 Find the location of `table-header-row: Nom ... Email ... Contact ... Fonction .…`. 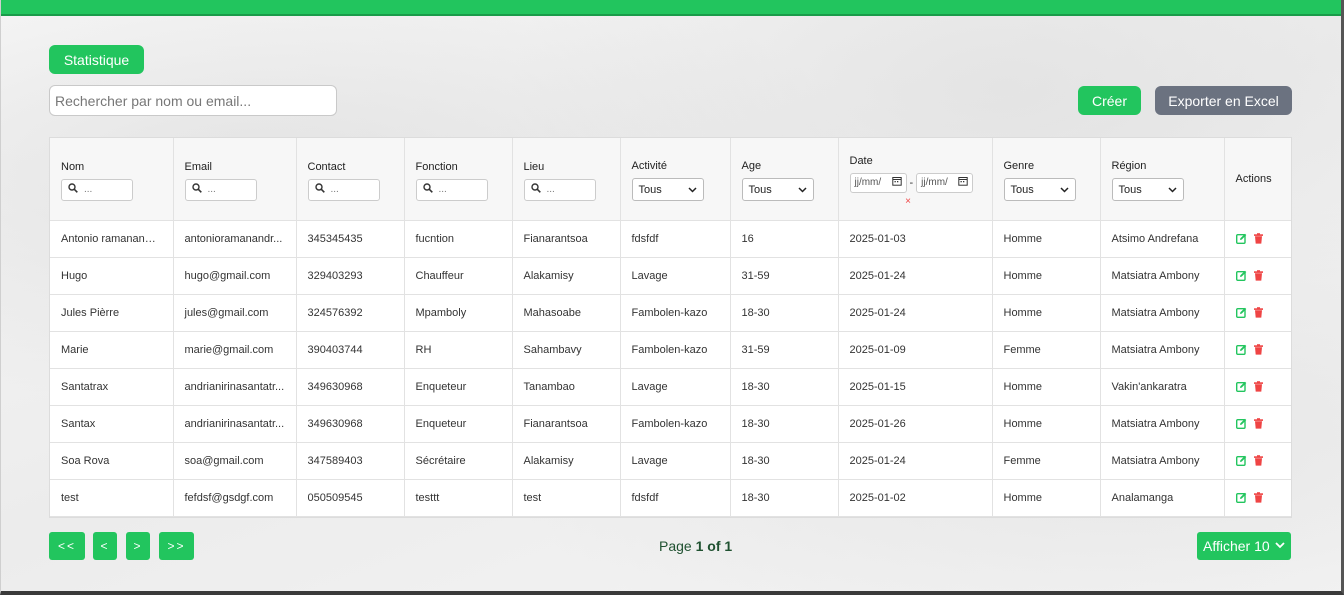

table-header-row: Nom ... Email ... Contact ... Fonction .… is located at coordinates (670, 179).